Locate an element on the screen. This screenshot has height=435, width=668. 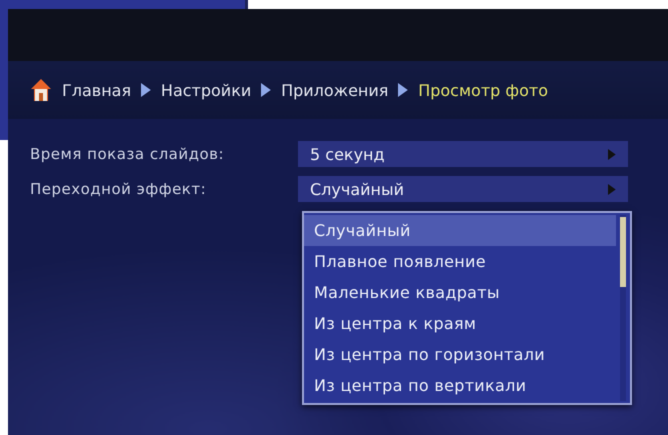
scrollbar is located at coordinates (623, 308).